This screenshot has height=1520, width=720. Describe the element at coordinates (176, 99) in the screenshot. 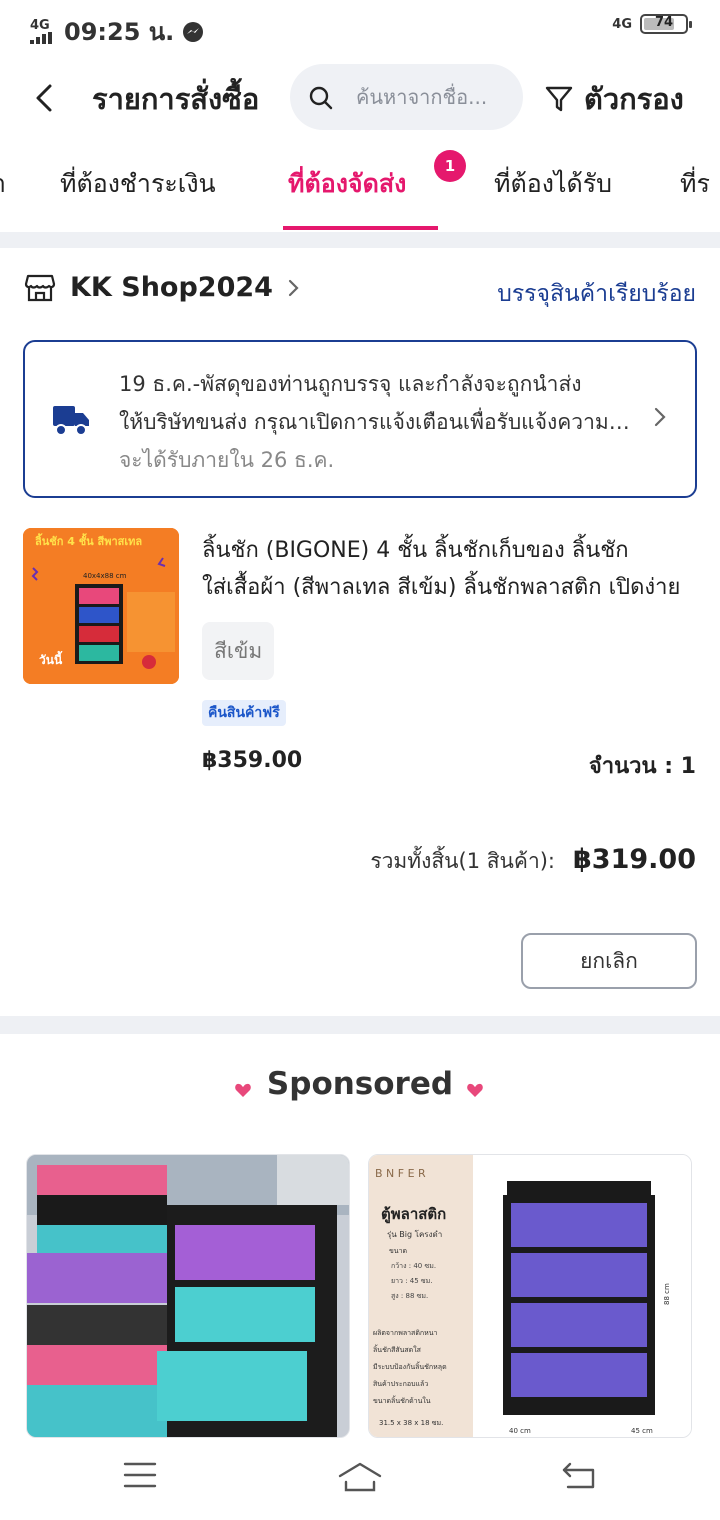

I see `page-title: รายการสั่งซื้อ` at that location.